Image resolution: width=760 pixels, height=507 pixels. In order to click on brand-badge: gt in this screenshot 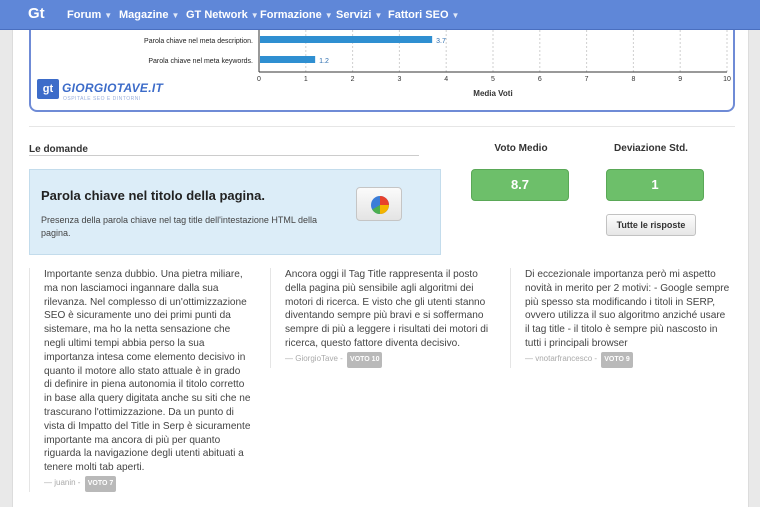, I will do `click(48, 89)`.